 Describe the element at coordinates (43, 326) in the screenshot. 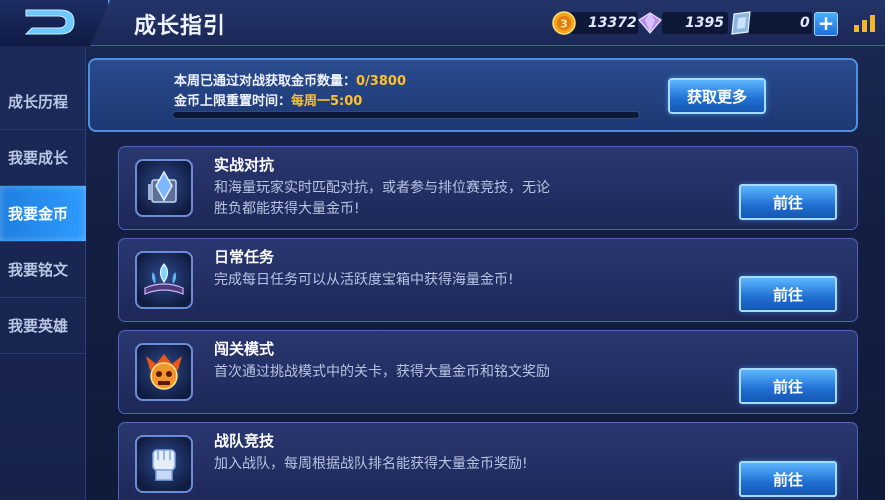

I see `sidebar-item-hero: 我要英雄` at that location.